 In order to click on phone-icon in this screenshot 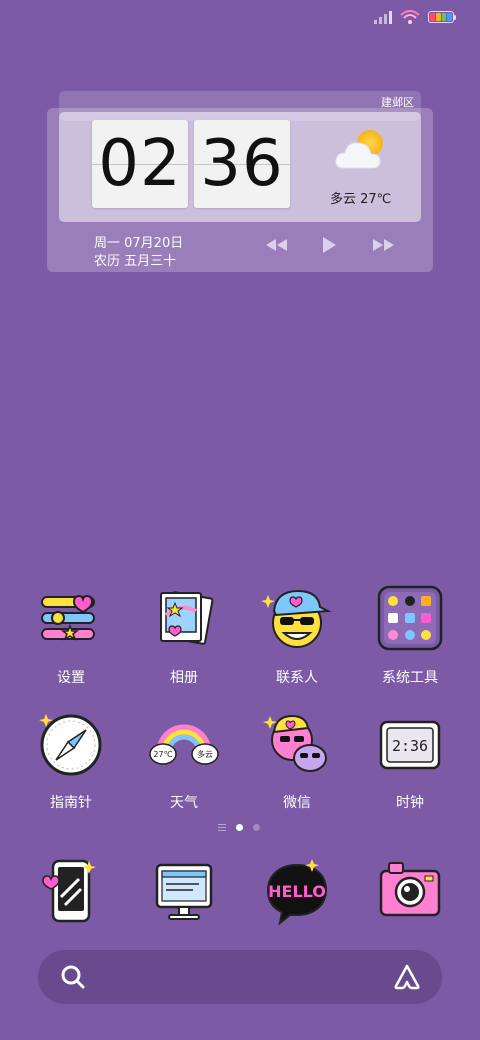, I will do `click(74, 892)`.